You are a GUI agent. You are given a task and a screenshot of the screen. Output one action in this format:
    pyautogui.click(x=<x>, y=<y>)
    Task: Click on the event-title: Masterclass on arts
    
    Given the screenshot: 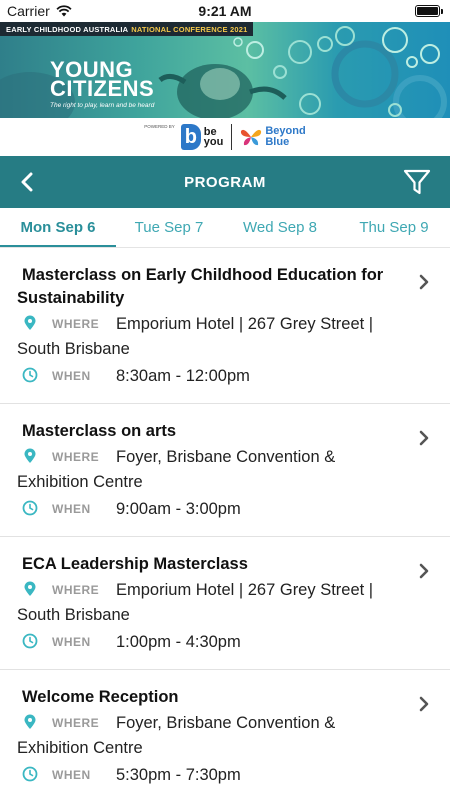 What is the action you would take?
    pyautogui.click(x=99, y=431)
    